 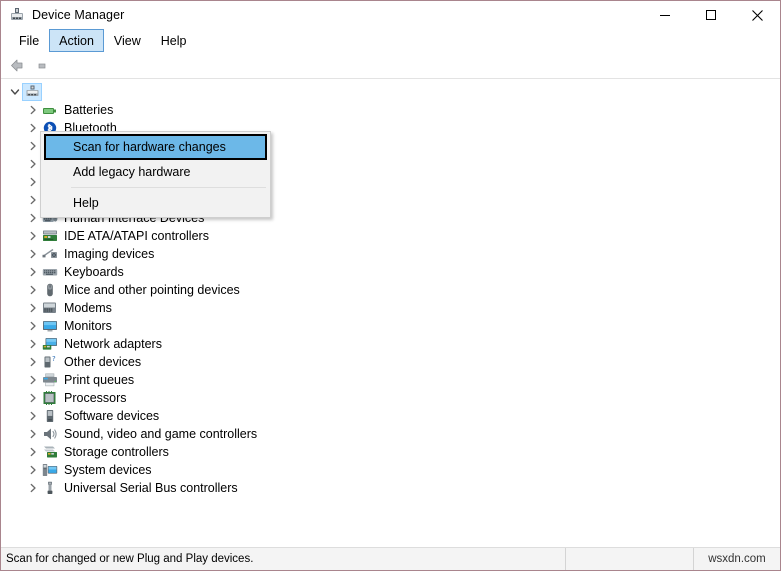 I want to click on close-icon, so click(x=757, y=15).